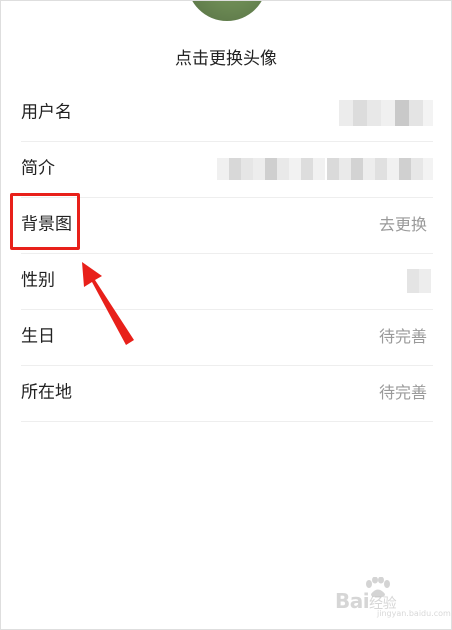 The width and height of the screenshot is (452, 630). I want to click on change-background-link: 去更换, so click(403, 225).